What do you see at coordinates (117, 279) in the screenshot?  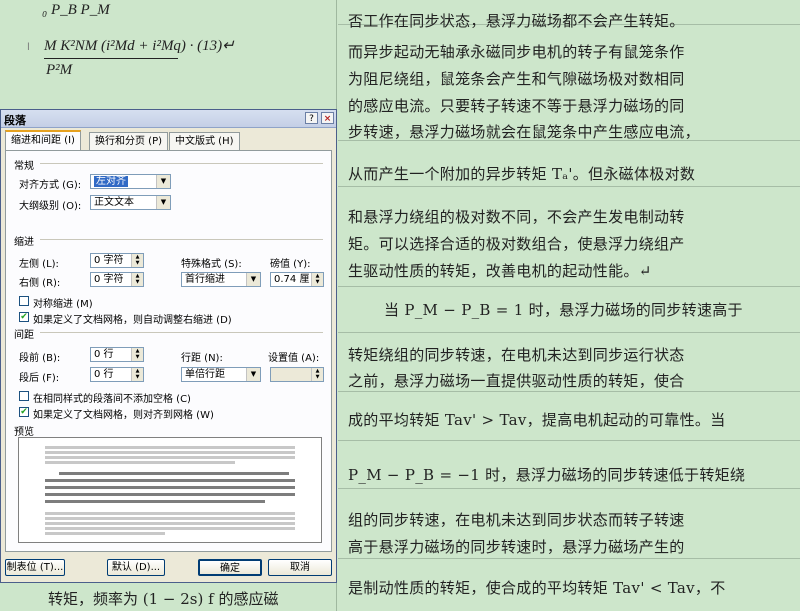 I see `indent-right-input: 0 字符 ▲ ▼` at bounding box center [117, 279].